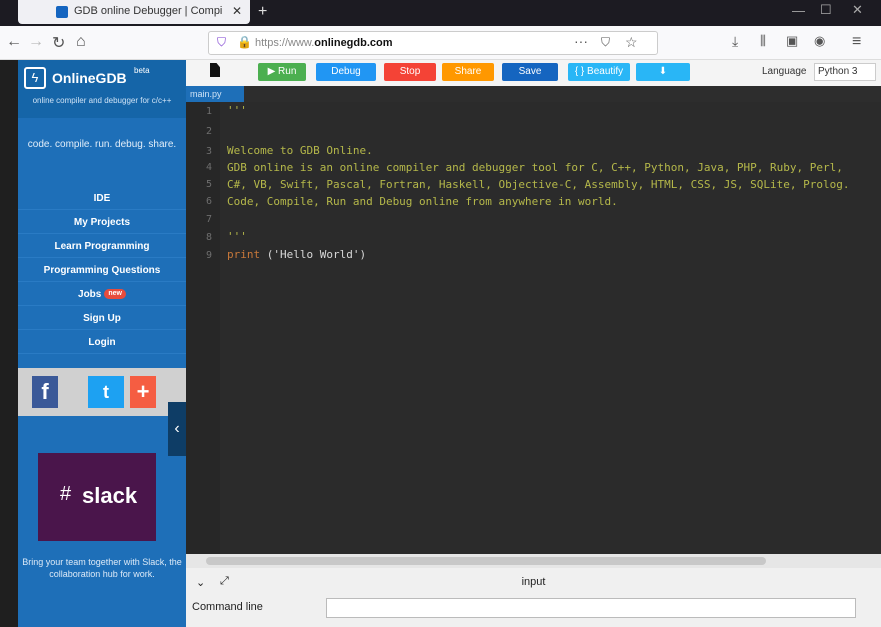 The height and width of the screenshot is (627, 881). I want to click on scrollbar-thumb, so click(486, 561).